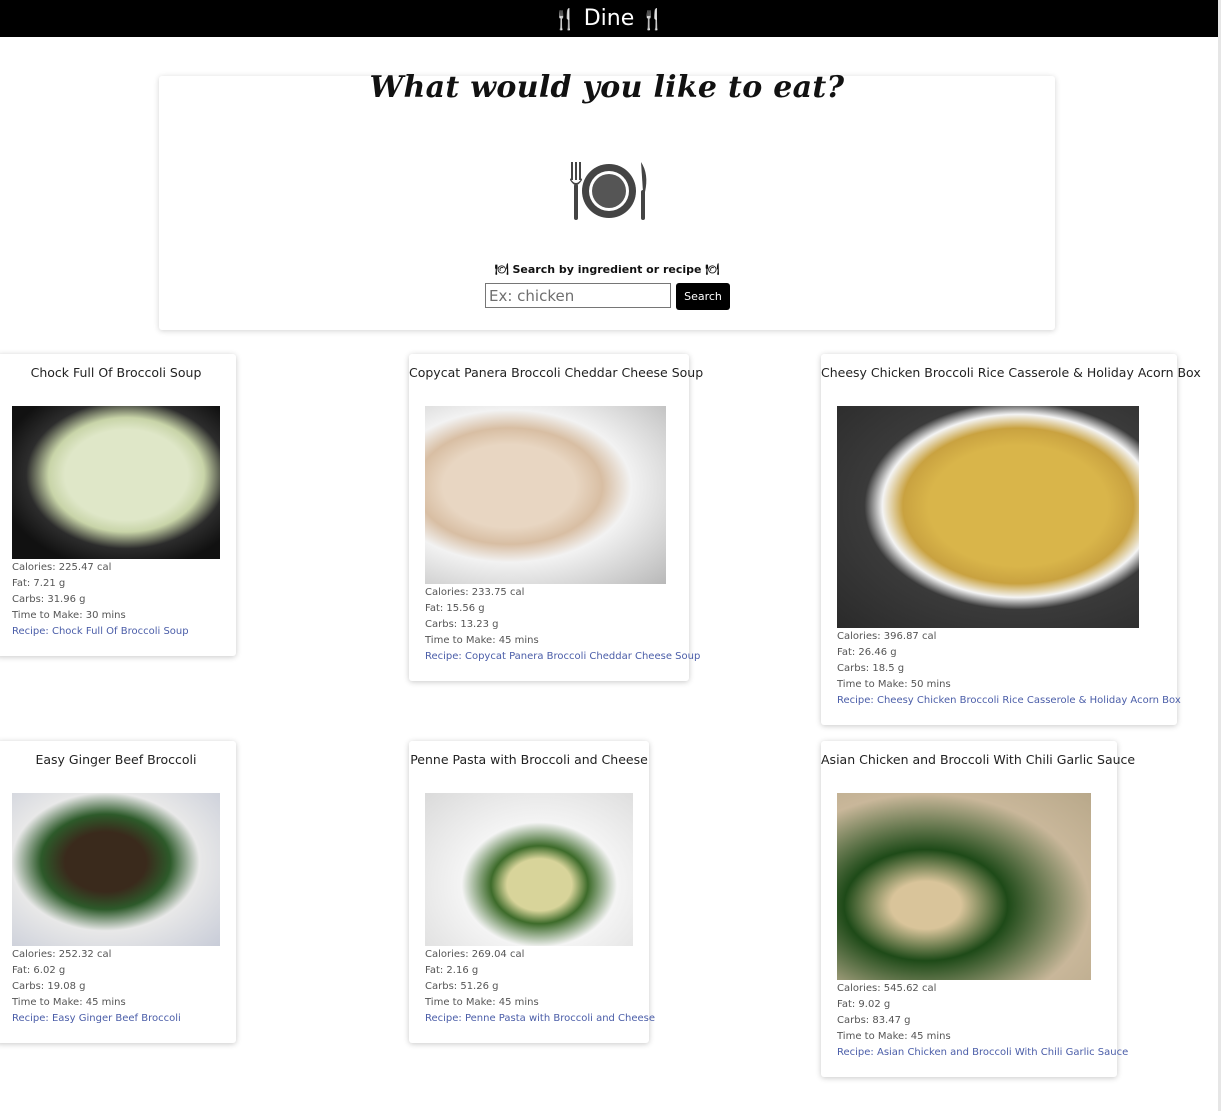 The image size is (1221, 1111). I want to click on fat-text: Fat: 2.16 g, so click(452, 970).